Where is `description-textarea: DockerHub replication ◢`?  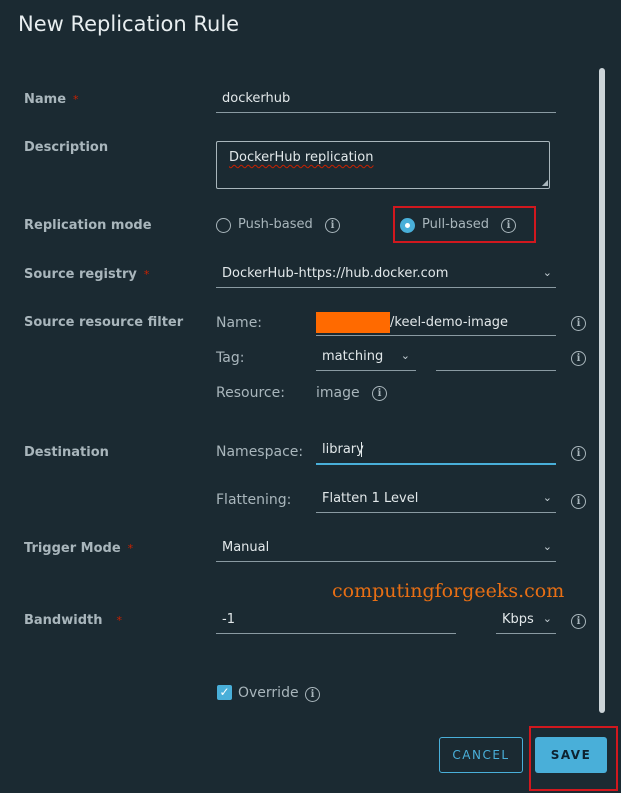
description-textarea: DockerHub replication ◢ is located at coordinates (383, 165).